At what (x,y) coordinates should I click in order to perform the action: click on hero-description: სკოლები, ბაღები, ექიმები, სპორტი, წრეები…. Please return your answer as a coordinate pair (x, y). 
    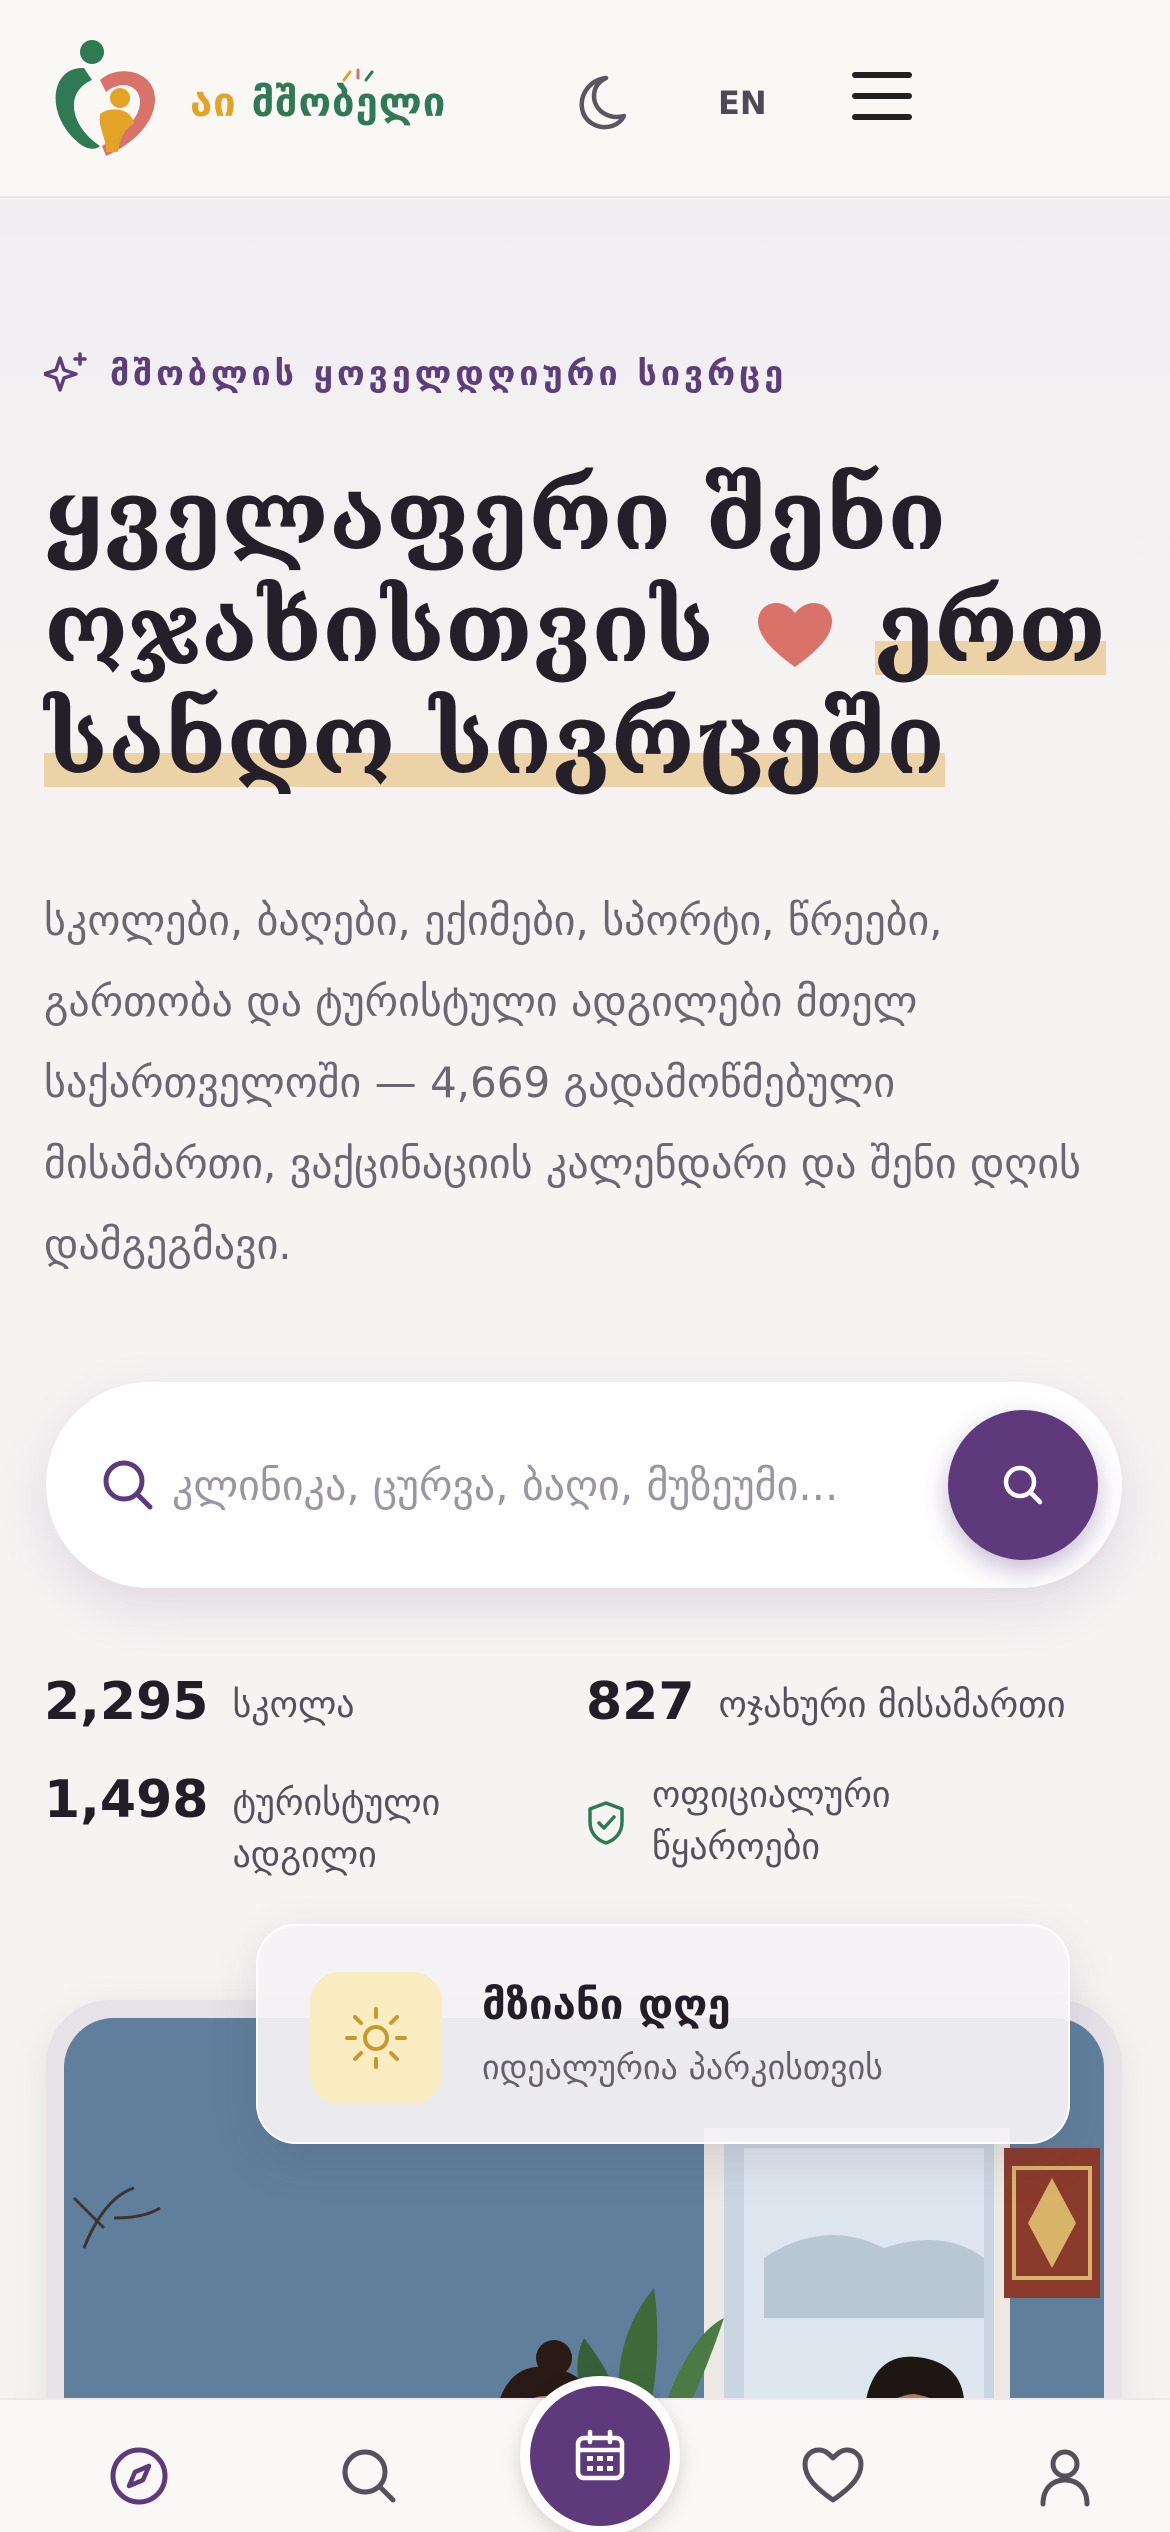
    Looking at the image, I should click on (562, 1082).